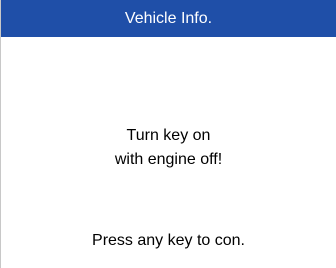  I want to click on screen-title: Vehicle Info., so click(168, 18).